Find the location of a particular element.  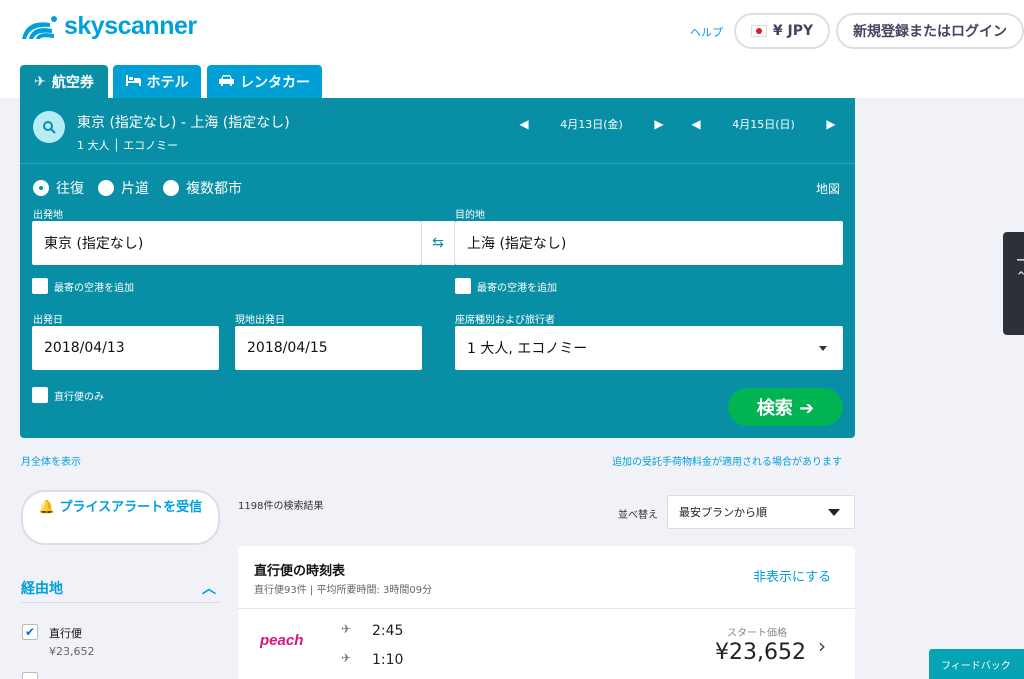

baggage-note-link: 追加の受託手荷物料金が適用される場合があります is located at coordinates (727, 460).